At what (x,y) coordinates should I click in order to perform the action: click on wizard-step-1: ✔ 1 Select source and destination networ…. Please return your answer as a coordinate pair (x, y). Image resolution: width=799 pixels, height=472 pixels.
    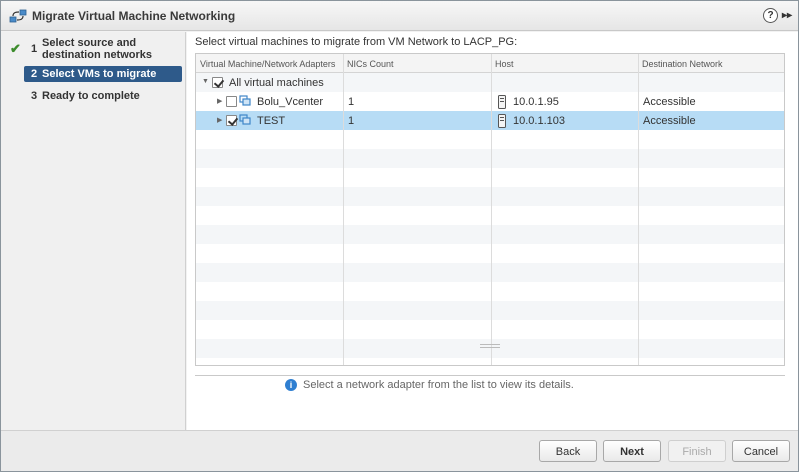
    Looking at the image, I should click on (93, 52).